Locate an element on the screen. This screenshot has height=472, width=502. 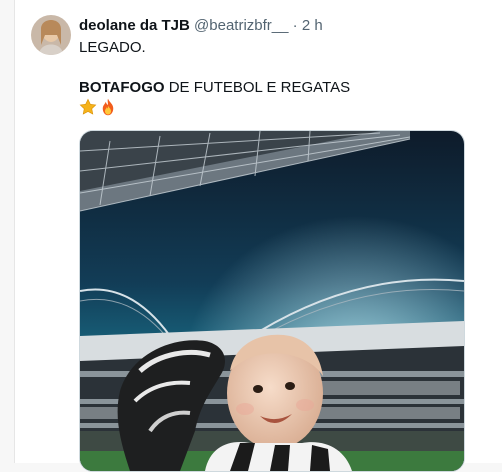
fire-icon is located at coordinates (108, 107).